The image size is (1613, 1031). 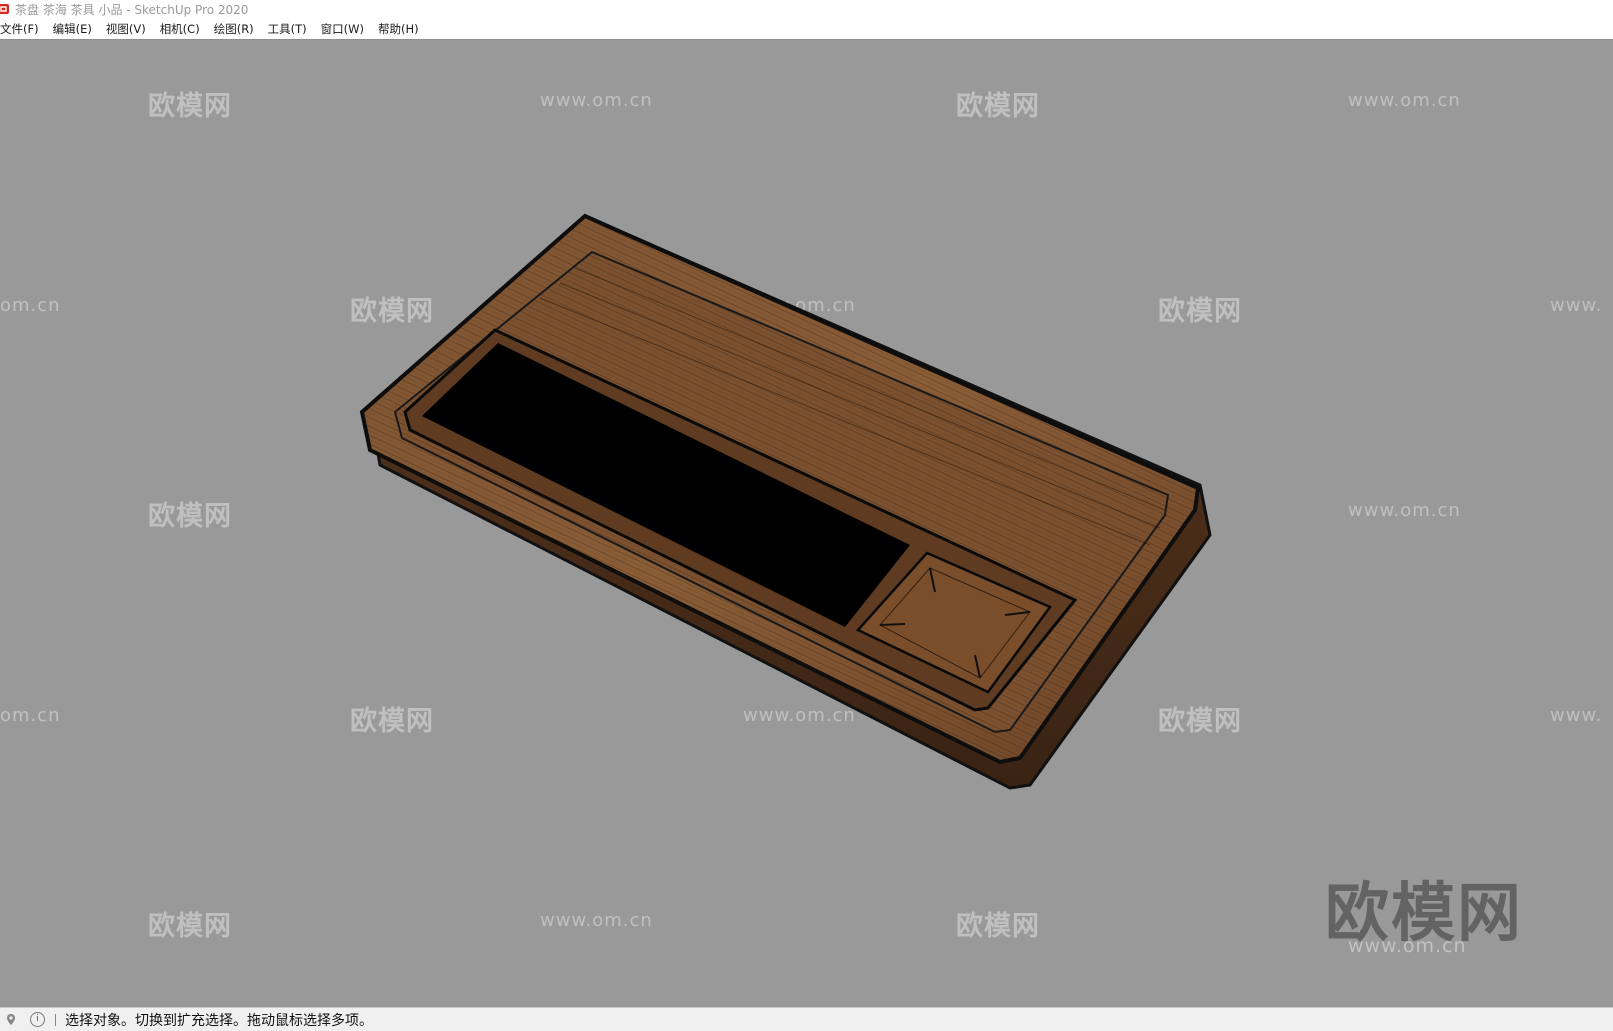 What do you see at coordinates (22, 29) in the screenshot?
I see `menu-file: 文件(F)` at bounding box center [22, 29].